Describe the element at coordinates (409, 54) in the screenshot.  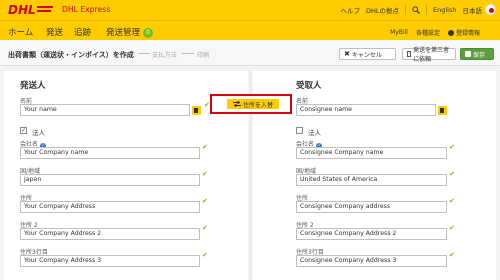
I see `document-icon` at that location.